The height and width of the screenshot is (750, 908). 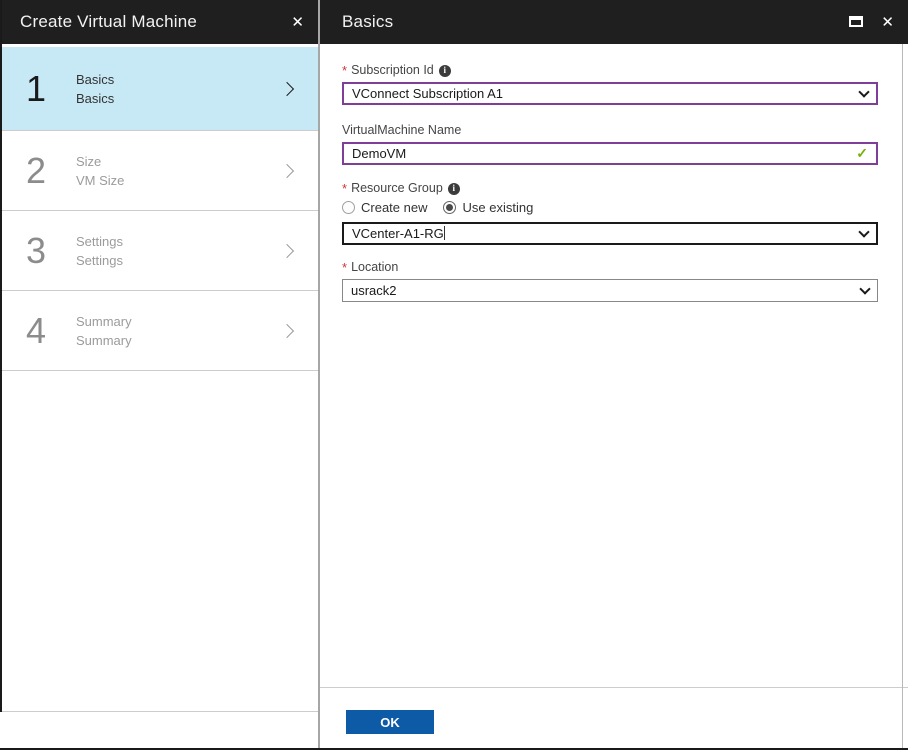 What do you see at coordinates (109, 21) in the screenshot?
I see `window-title: Create Virtual Machine` at bounding box center [109, 21].